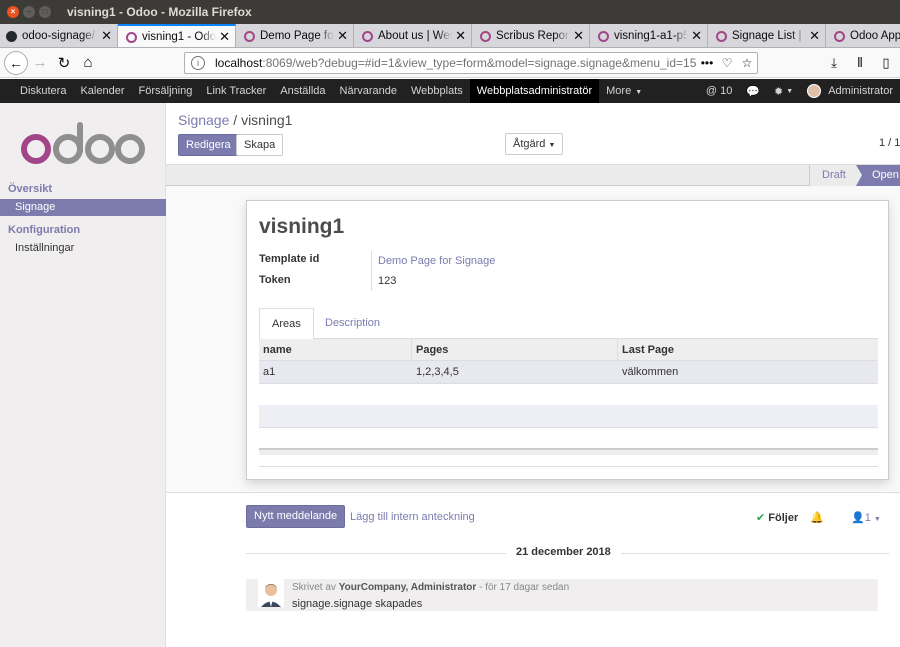  Describe the element at coordinates (649, 35) in the screenshot. I see `browser-tab: visning1-a1-p5 ✕` at that location.